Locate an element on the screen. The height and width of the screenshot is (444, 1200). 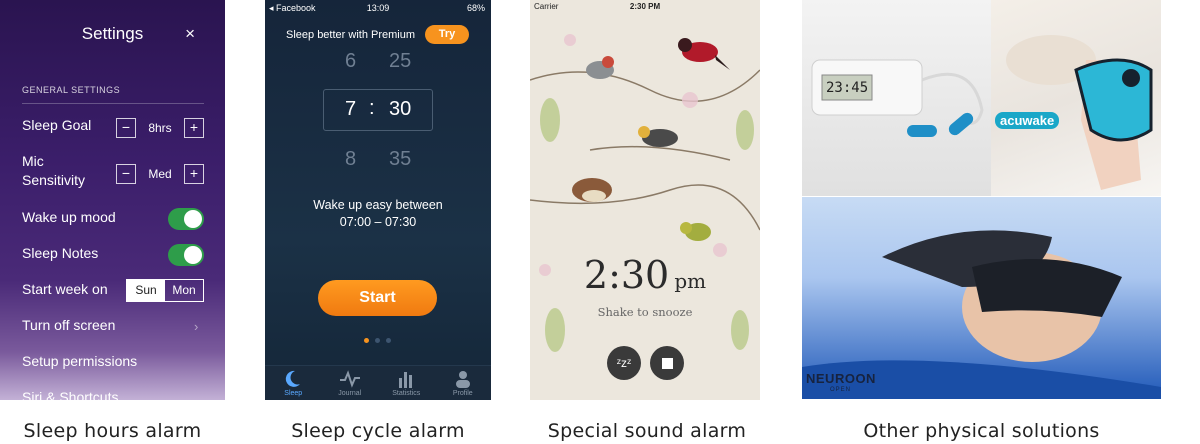
sleep-goal-value: 8hrs is located at coordinates (160, 128).